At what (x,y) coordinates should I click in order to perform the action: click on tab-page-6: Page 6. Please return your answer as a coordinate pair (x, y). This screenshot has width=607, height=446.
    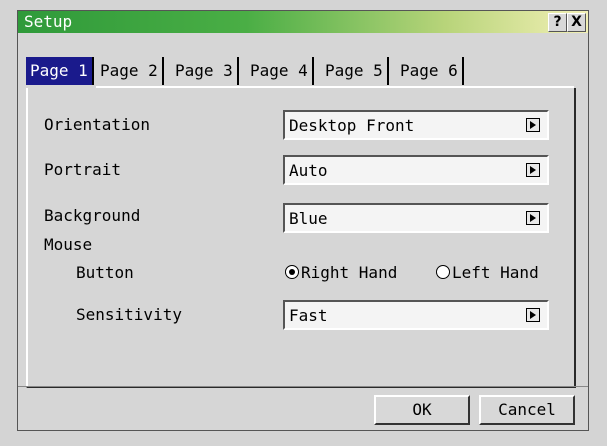
    Looking at the image, I should click on (430, 71).